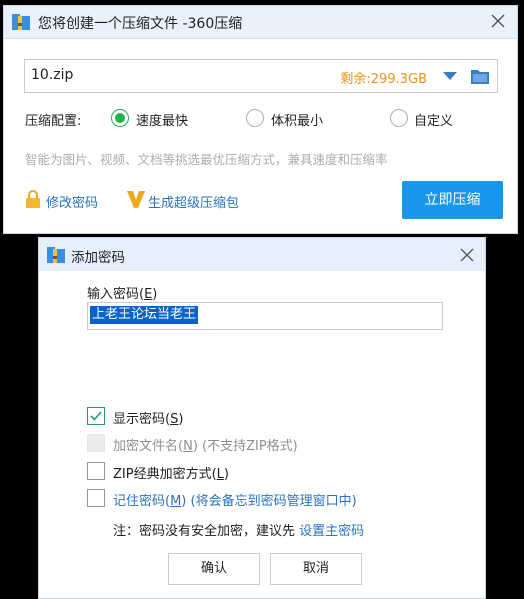  What do you see at coordinates (383, 79) in the screenshot?
I see `free-space-label: 剩余:299.3GB` at bounding box center [383, 79].